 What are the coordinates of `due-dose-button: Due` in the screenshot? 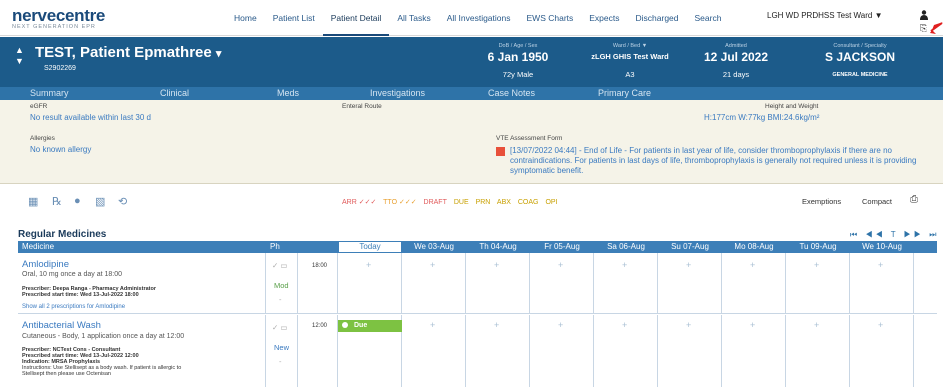 It's located at (370, 326).